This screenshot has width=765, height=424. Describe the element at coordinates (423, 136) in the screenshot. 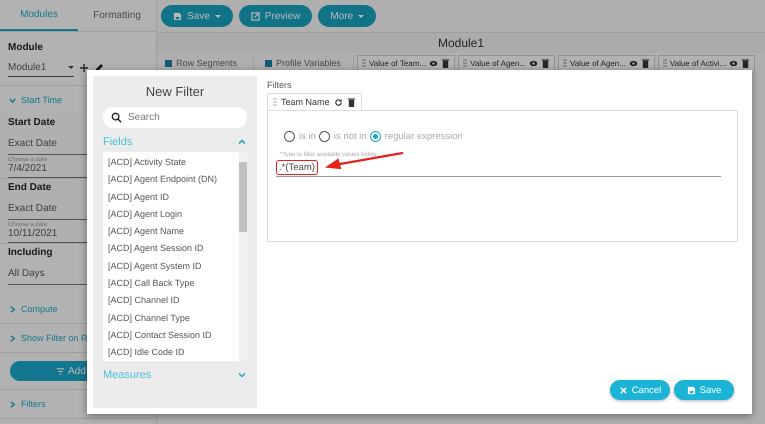

I see `option-label: regular expression` at that location.